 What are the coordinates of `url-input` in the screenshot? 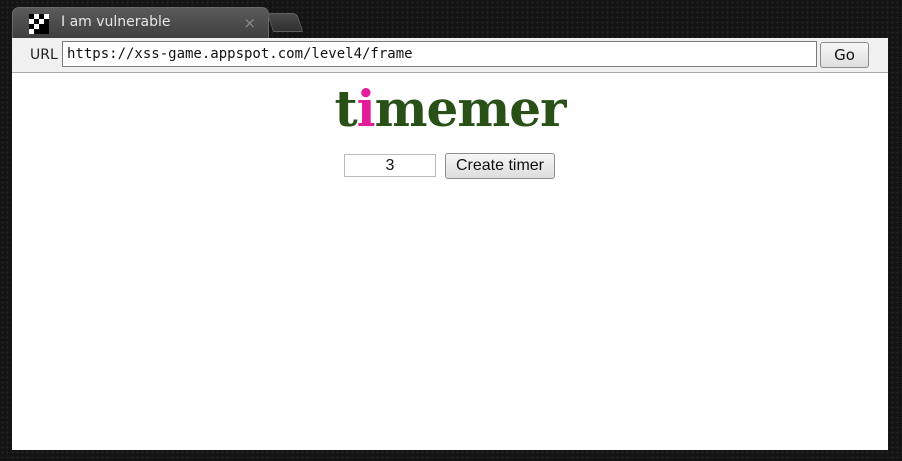 It's located at (439, 54).